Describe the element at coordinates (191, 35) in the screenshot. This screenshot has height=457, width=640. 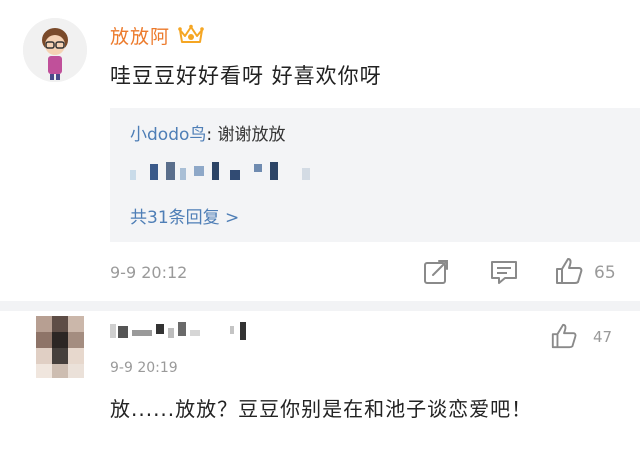
I see `crown-badge-icon` at that location.